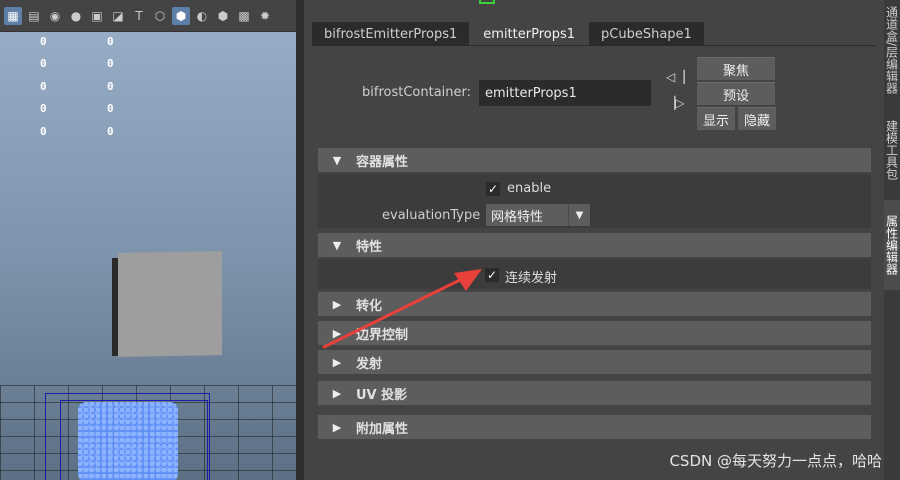 The height and width of the screenshot is (480, 900). What do you see at coordinates (223, 16) in the screenshot?
I see `textured-cube-icon: ⬢` at bounding box center [223, 16].